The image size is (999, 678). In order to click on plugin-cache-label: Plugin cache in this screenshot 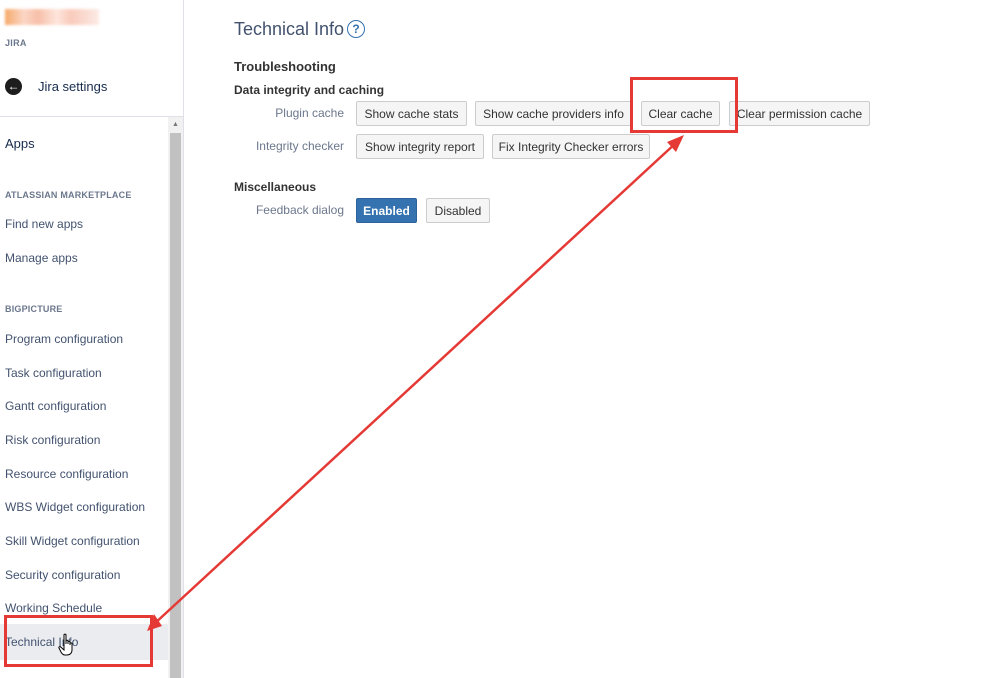, I will do `click(309, 113)`.